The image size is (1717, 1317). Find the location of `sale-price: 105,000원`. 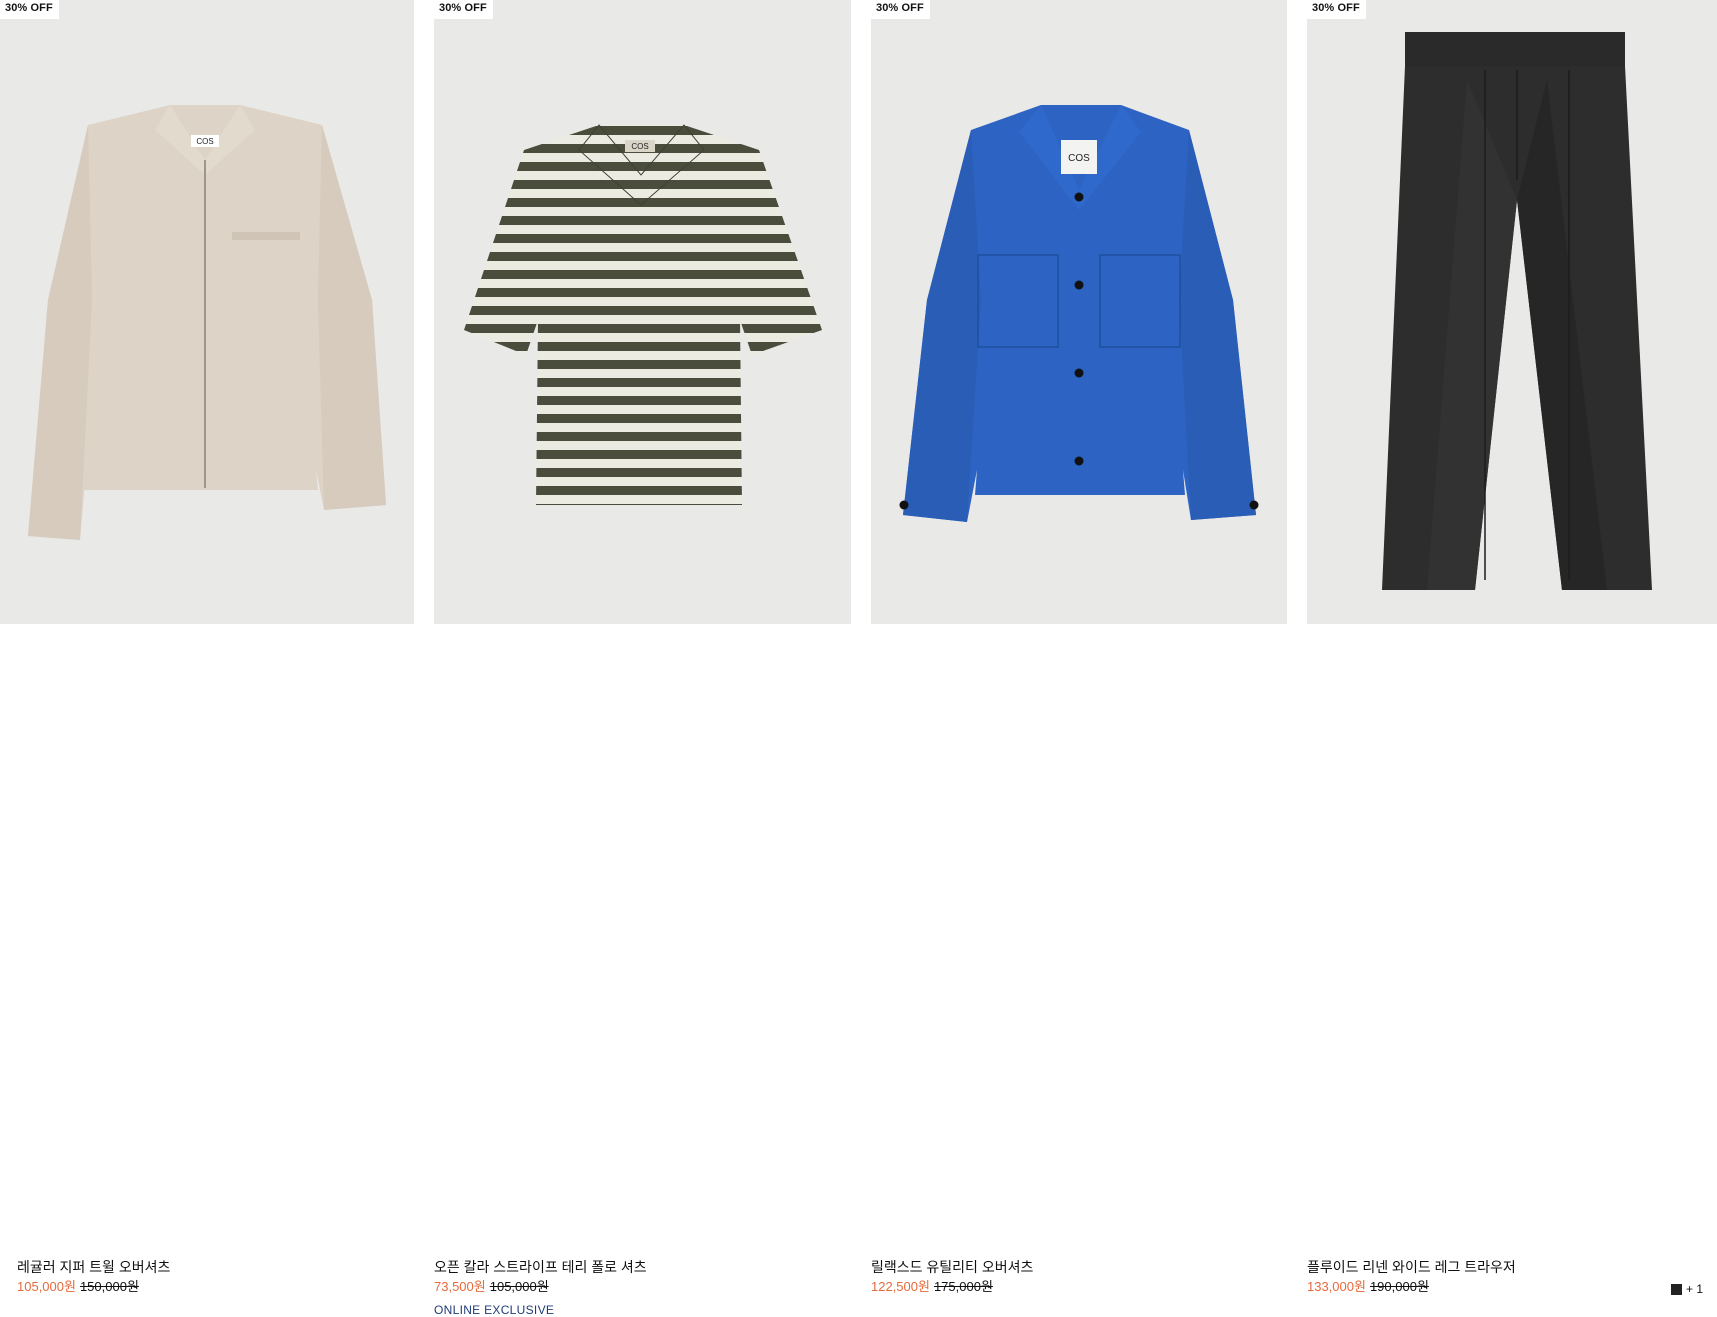

sale-price: 105,000원 is located at coordinates (46, 1286).